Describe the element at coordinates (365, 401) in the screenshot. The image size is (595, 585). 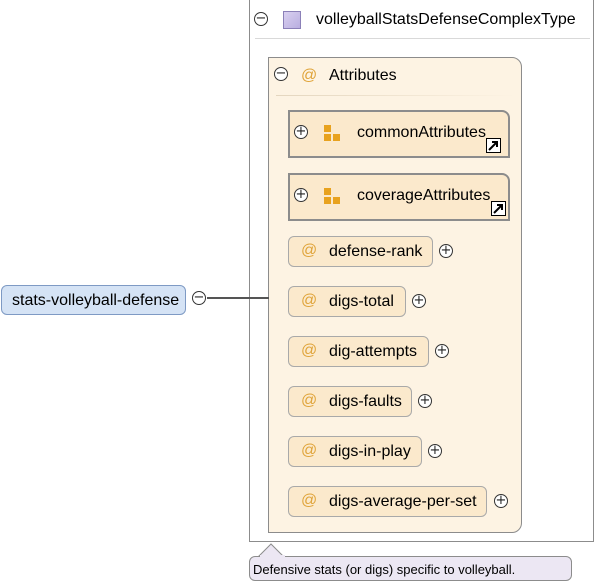
I see `attribute-label: digs-faults` at that location.